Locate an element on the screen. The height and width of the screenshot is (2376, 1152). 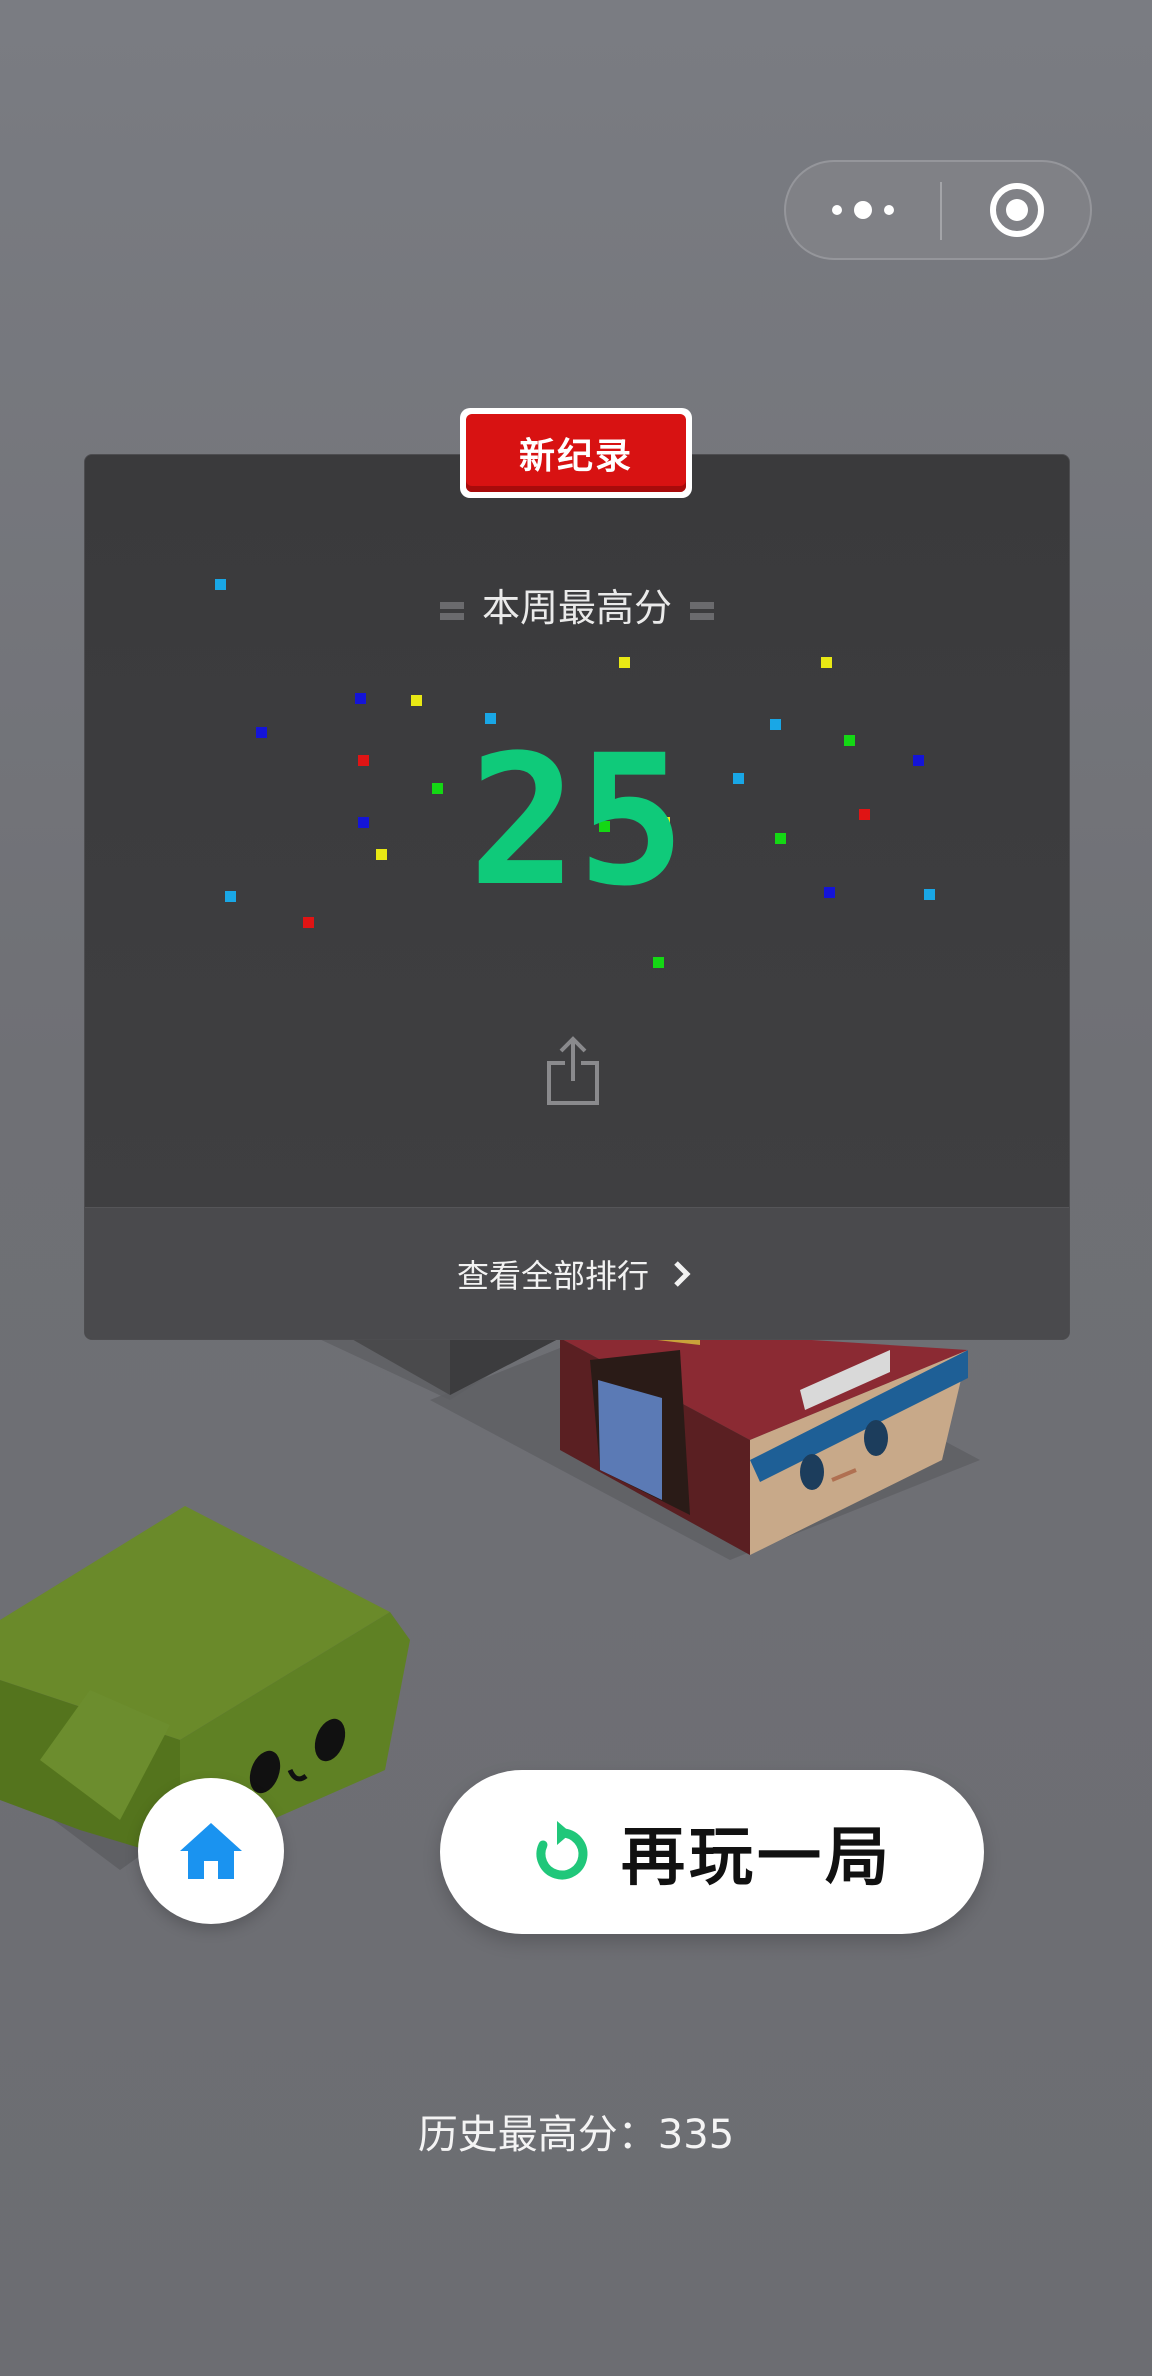
more-dots-icon is located at coordinates (863, 210).